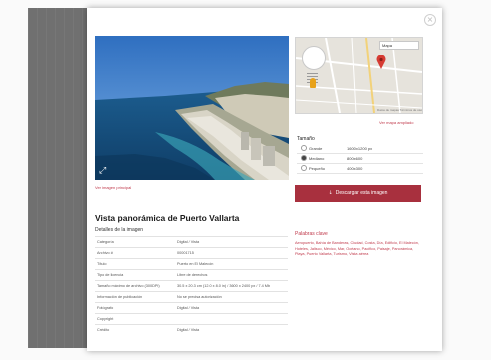 The width and height of the screenshot is (491, 360). I want to click on map-type-select: Mapa, so click(399, 45).